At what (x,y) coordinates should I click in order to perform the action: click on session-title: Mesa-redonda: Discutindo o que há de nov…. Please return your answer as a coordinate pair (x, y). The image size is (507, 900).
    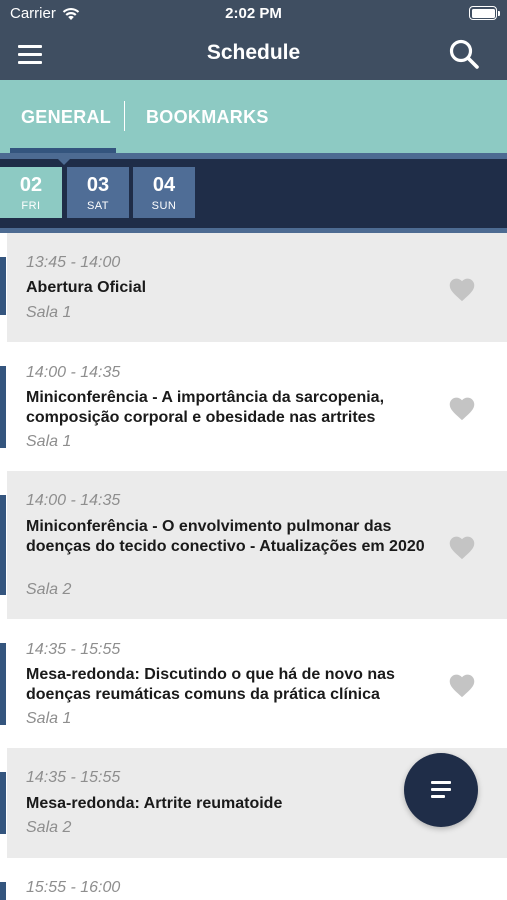
    Looking at the image, I should click on (210, 684).